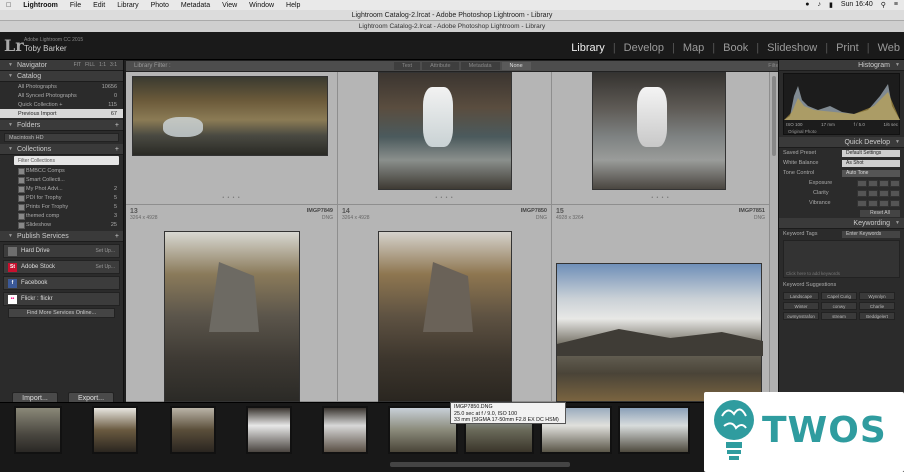 This screenshot has width=904, height=472. I want to click on collection-item: themed comp 3, so click(61, 215).